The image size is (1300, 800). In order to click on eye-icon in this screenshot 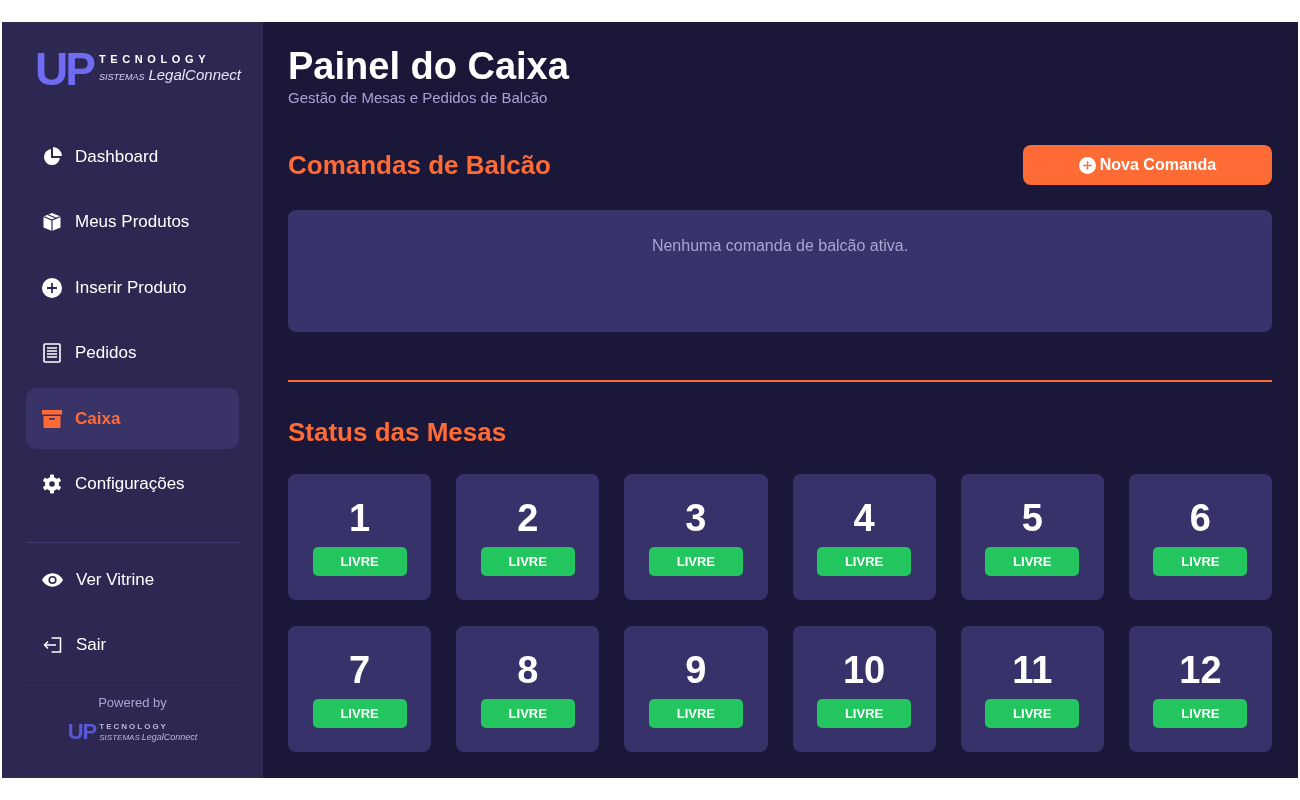, I will do `click(52, 580)`.